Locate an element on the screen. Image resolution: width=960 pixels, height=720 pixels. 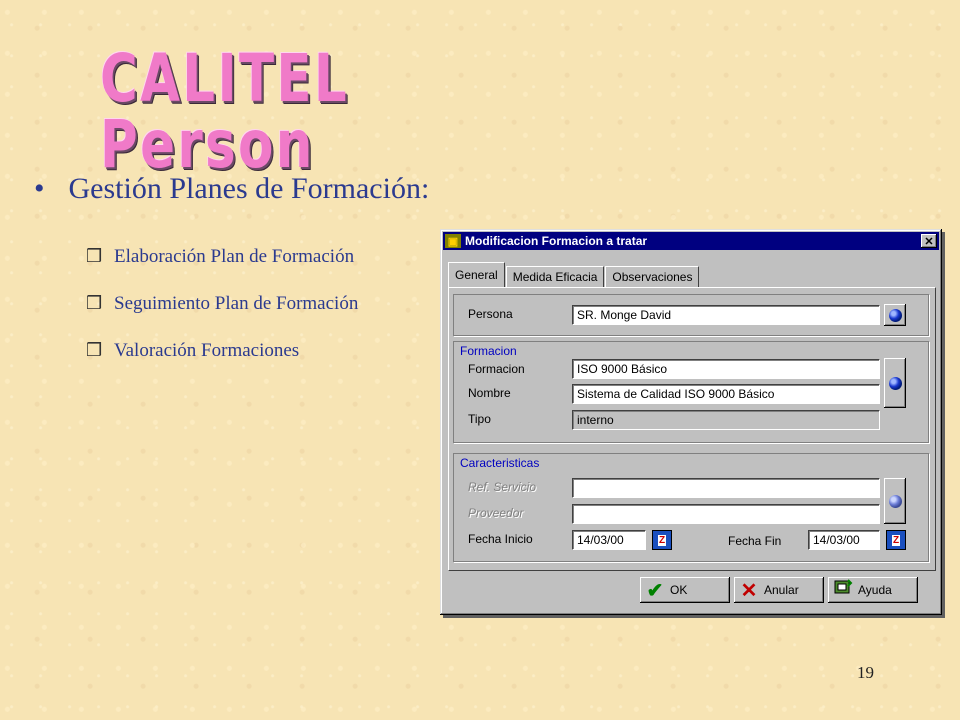
anular-button-label: Anular is located at coordinates (781, 590).